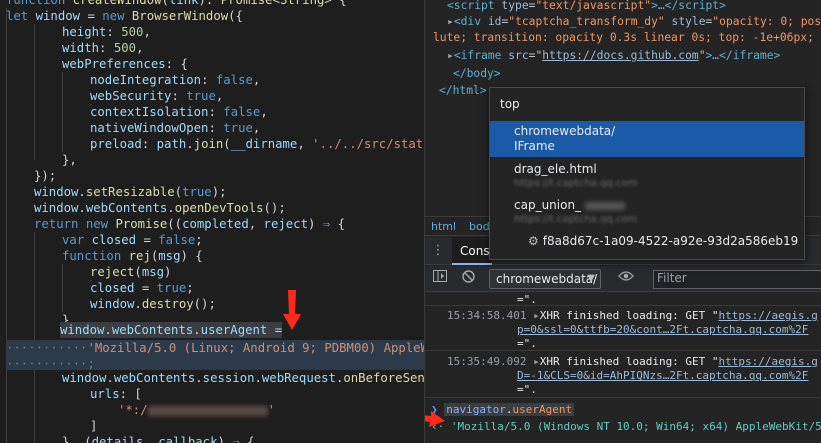 The height and width of the screenshot is (443, 821). Describe the element at coordinates (737, 279) in the screenshot. I see `filter-input: Filter` at that location.